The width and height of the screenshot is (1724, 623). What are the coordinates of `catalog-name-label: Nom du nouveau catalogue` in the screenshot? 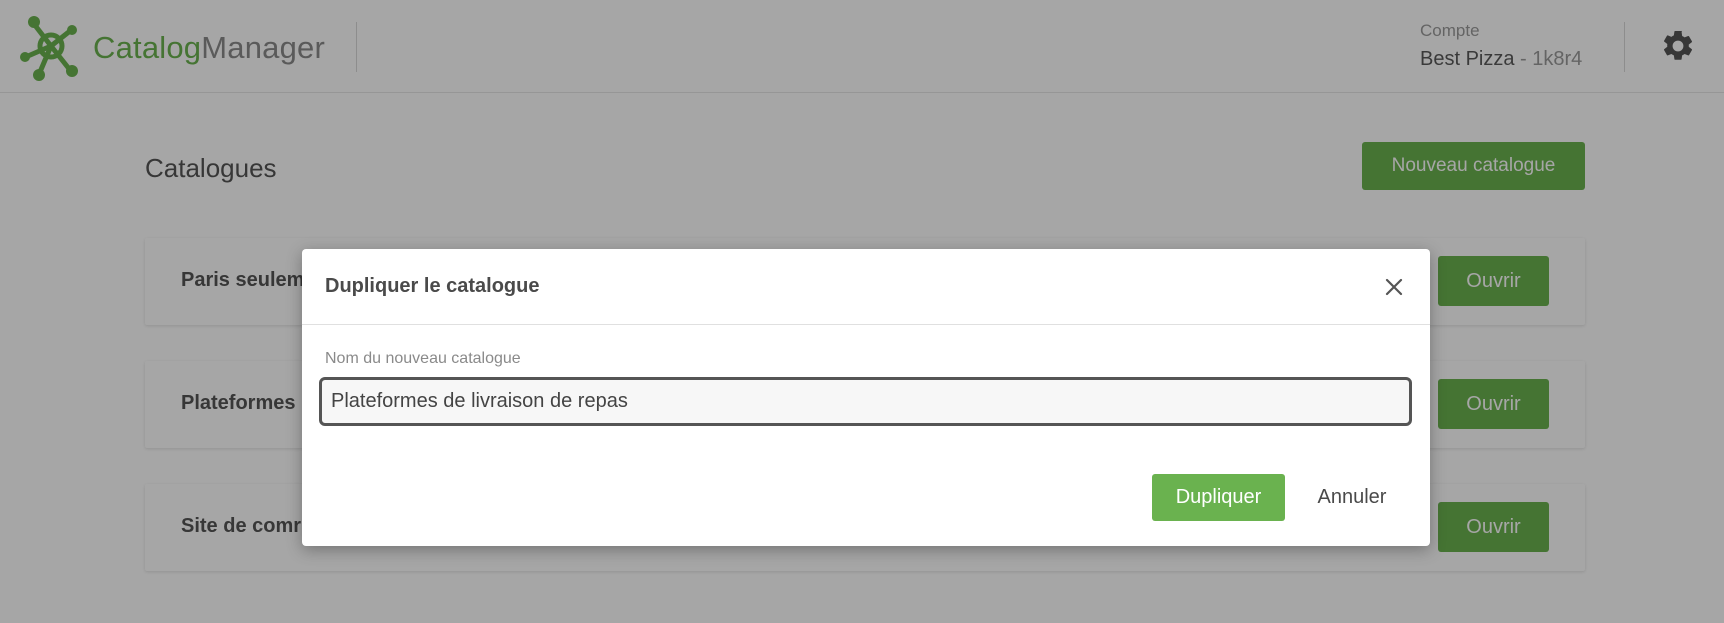 It's located at (423, 358).